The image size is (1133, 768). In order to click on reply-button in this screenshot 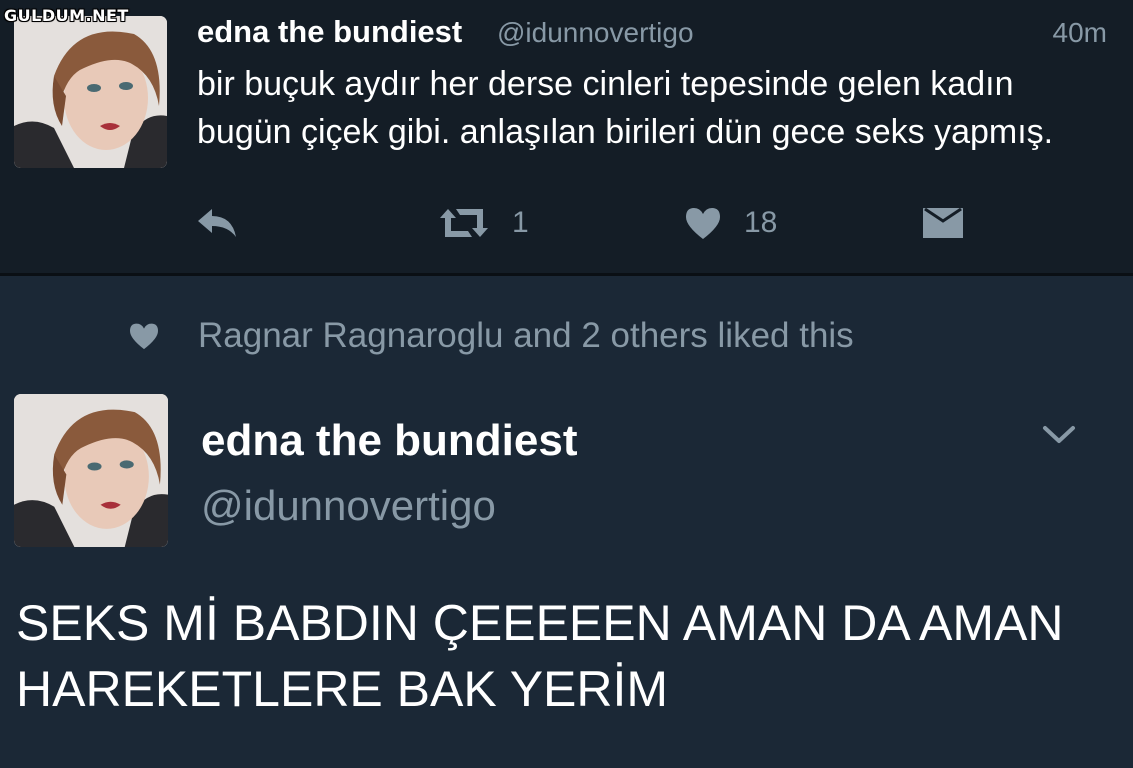, I will do `click(217, 223)`.